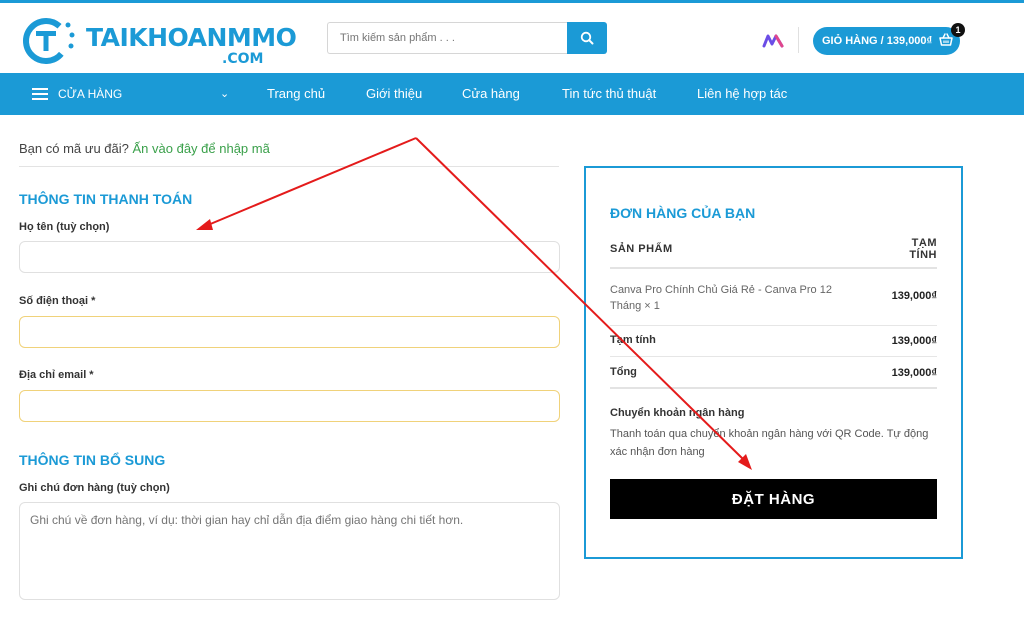  What do you see at coordinates (49, 41) in the screenshot?
I see `logo-mark-icon` at bounding box center [49, 41].